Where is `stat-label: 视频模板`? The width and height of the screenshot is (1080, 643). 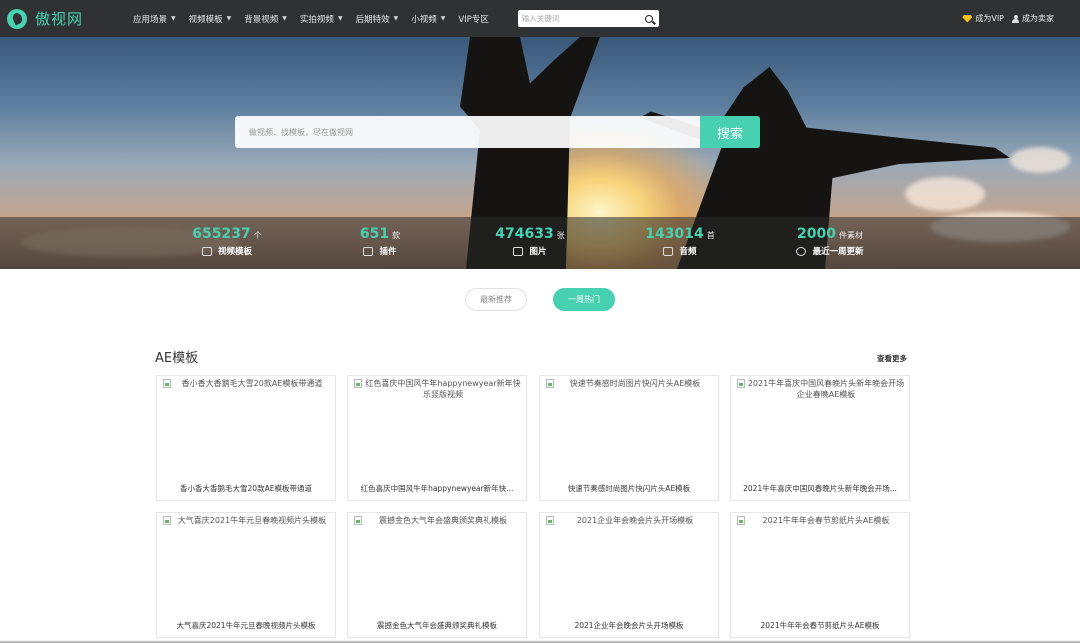
stat-label: 视频模板 is located at coordinates (234, 252).